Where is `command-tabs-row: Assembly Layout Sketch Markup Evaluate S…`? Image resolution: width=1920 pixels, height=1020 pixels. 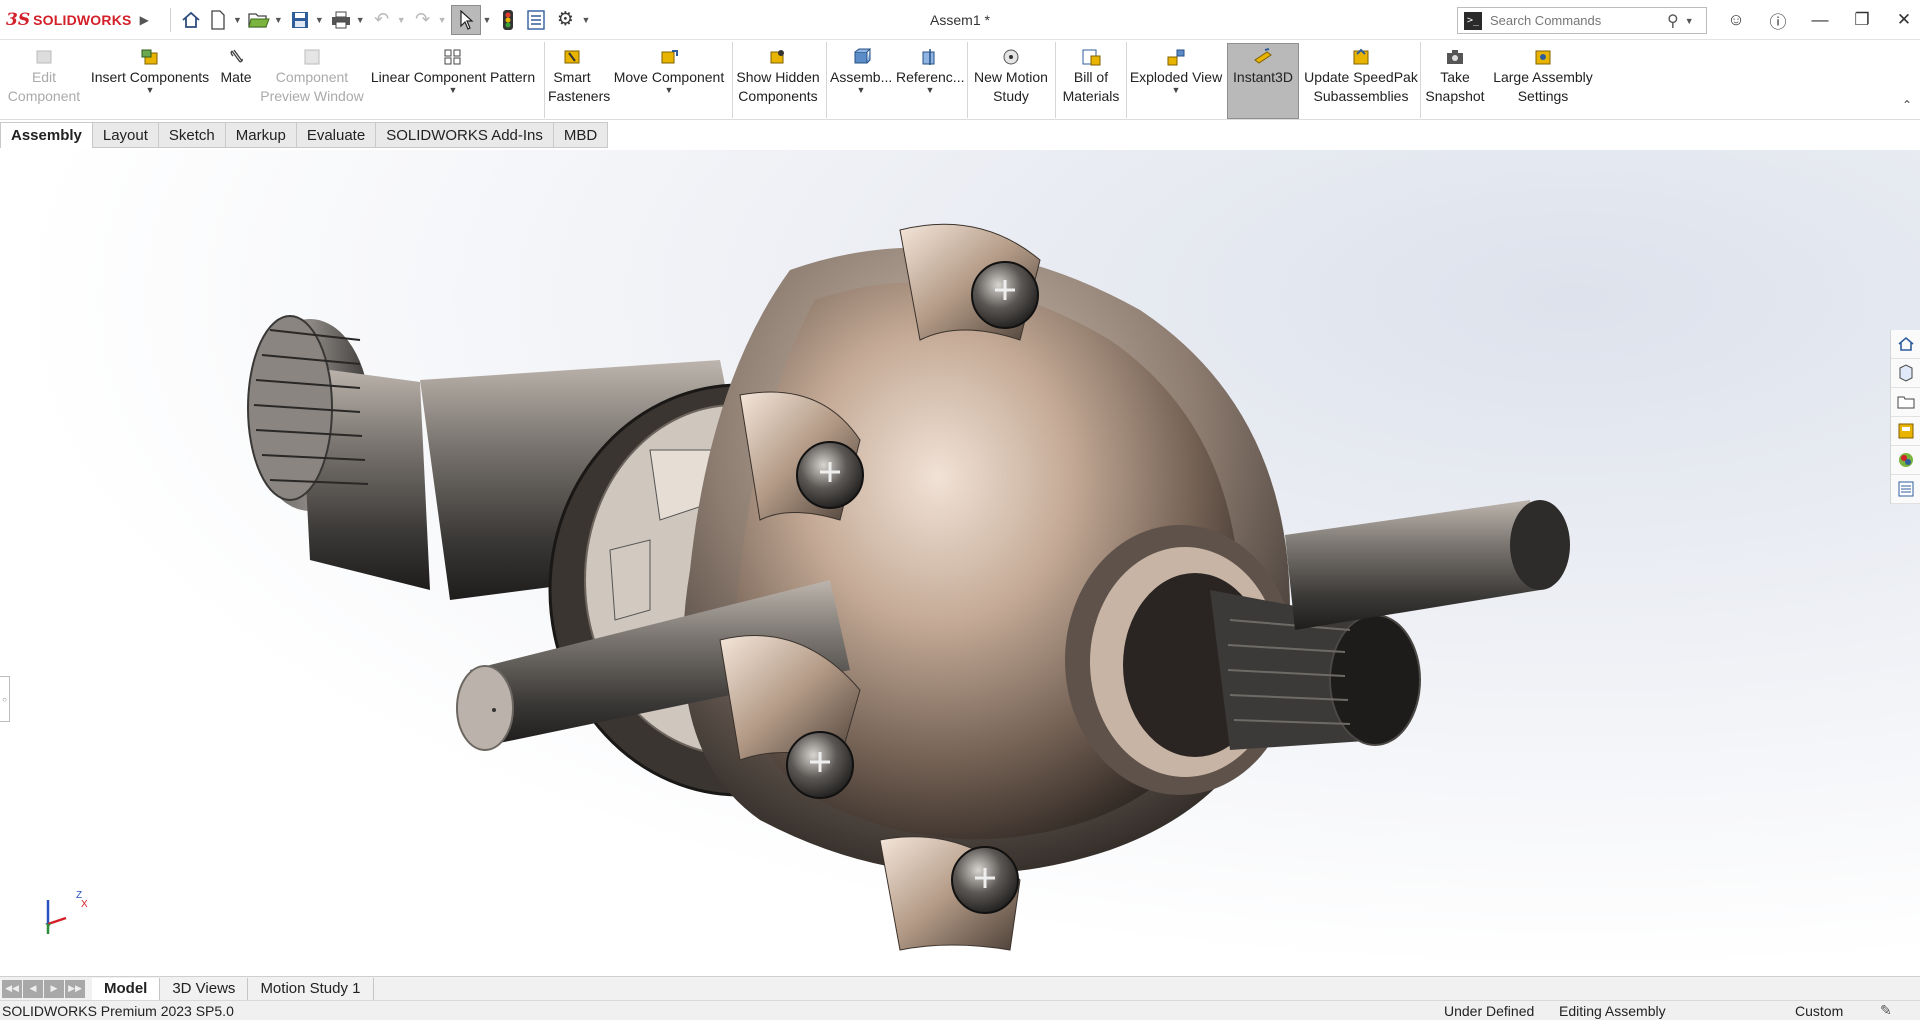
command-tabs-row: Assembly Layout Sketch Markup Evaluate S… is located at coordinates (960, 193).